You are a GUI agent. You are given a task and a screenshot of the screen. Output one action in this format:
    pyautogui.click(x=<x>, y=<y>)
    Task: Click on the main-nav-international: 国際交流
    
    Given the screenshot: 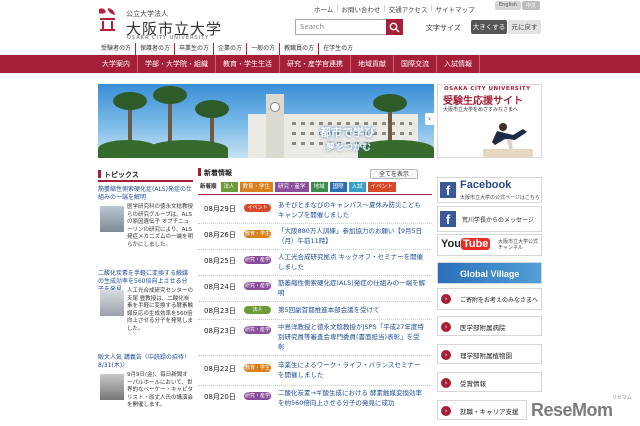 What is the action you would take?
    pyautogui.click(x=415, y=64)
    